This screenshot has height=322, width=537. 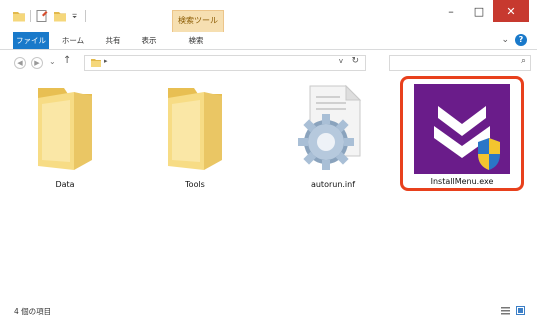 I want to click on ribbon-tabs: ファイル ホーム 共有 表示 検索 ⌄ ?, so click(x=268, y=41).